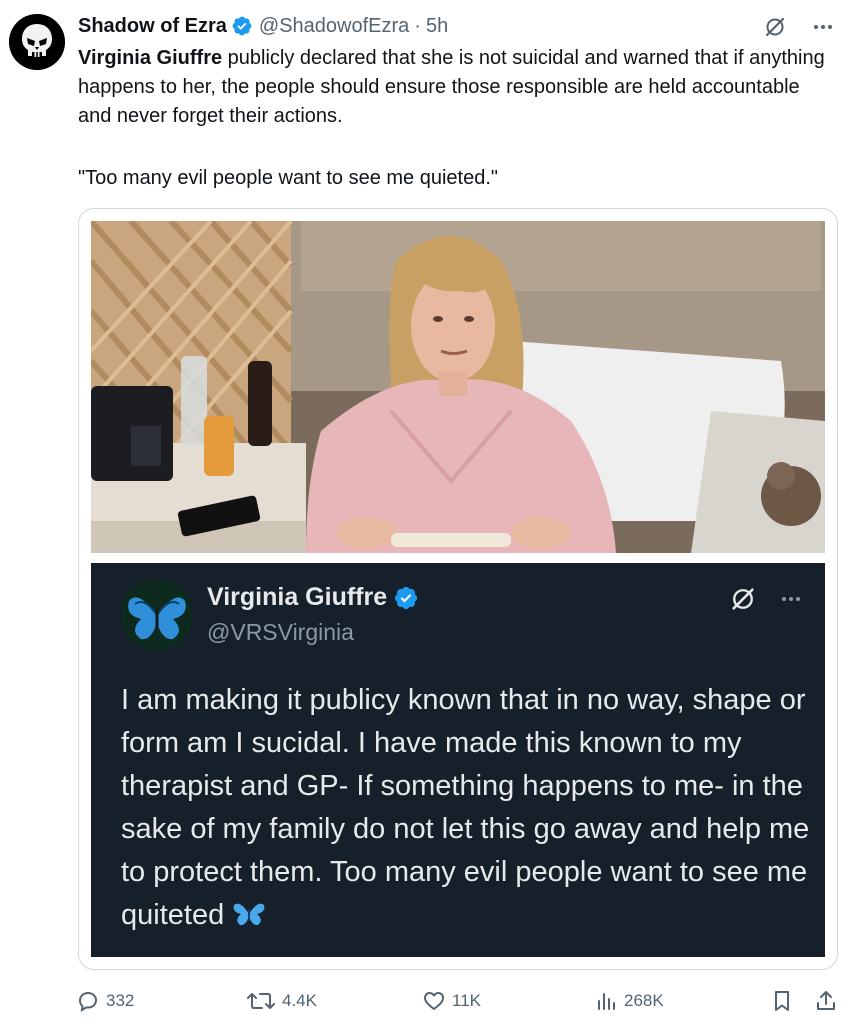 The image size is (846, 1024). I want to click on repost-icon, so click(261, 1001).